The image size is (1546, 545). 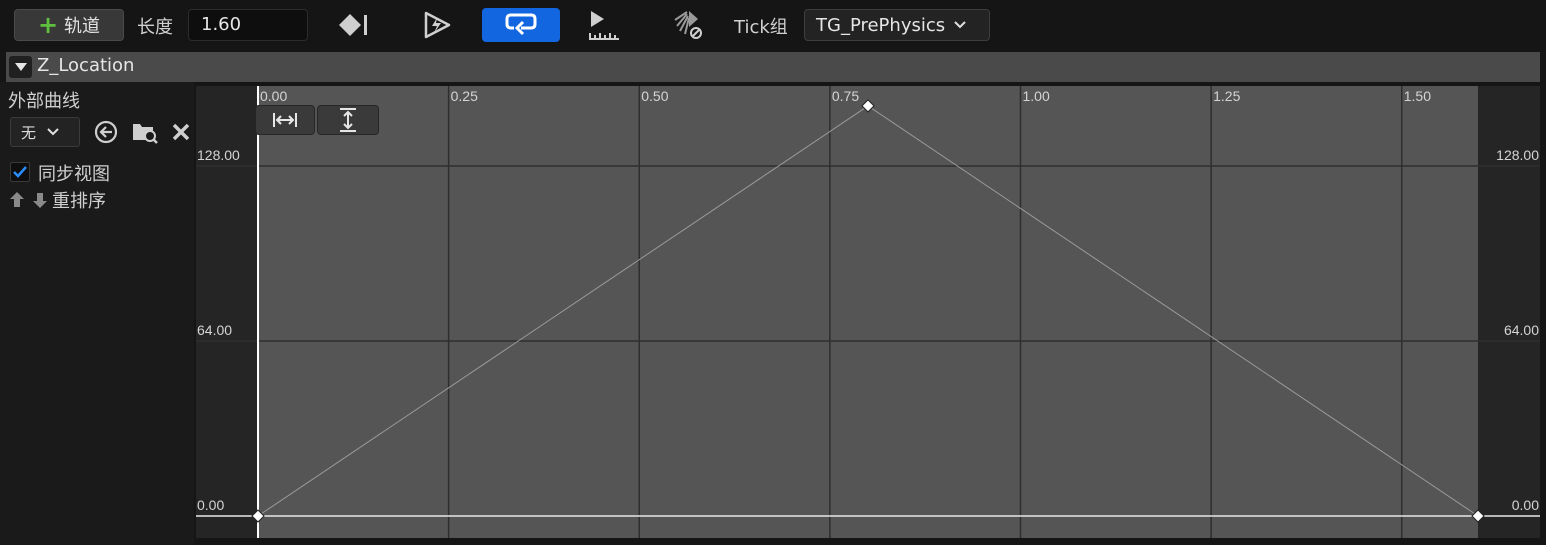 I want to click on use-last-keyframe-length-button, so click(x=604, y=25).